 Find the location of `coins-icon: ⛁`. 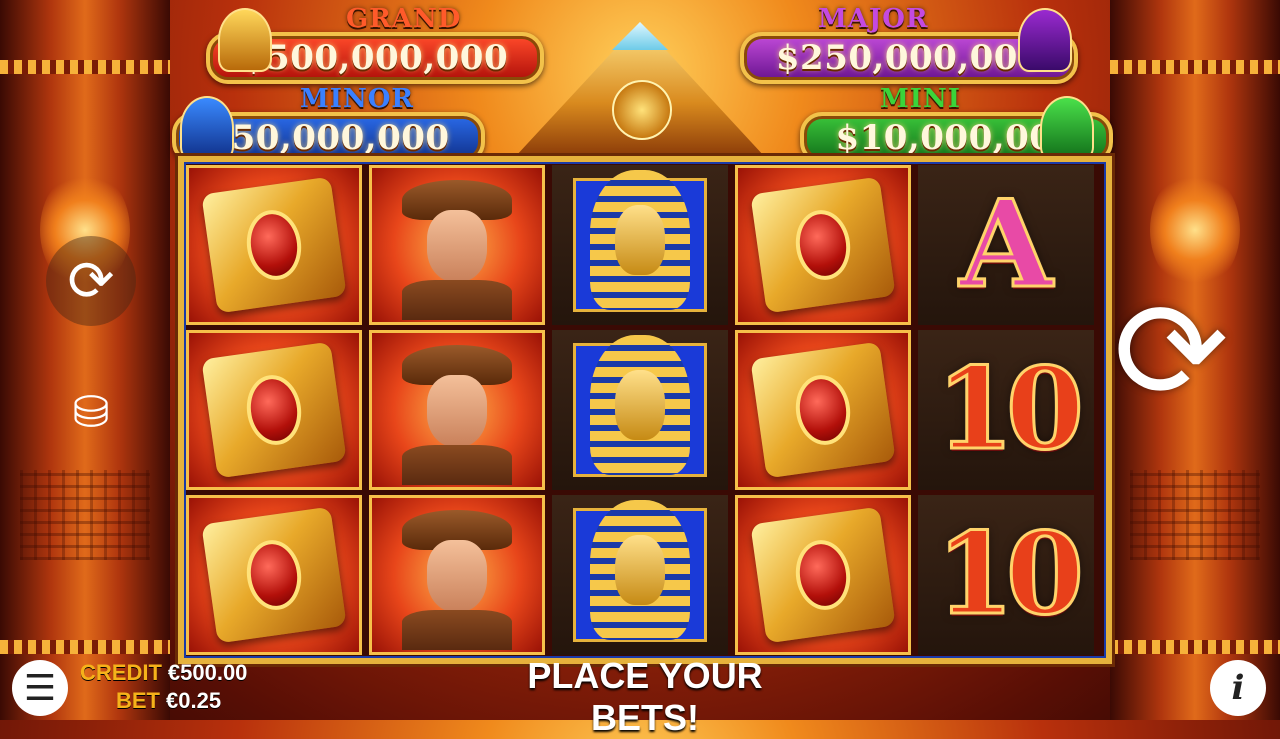

coins-icon: ⛁ is located at coordinates (91, 412).